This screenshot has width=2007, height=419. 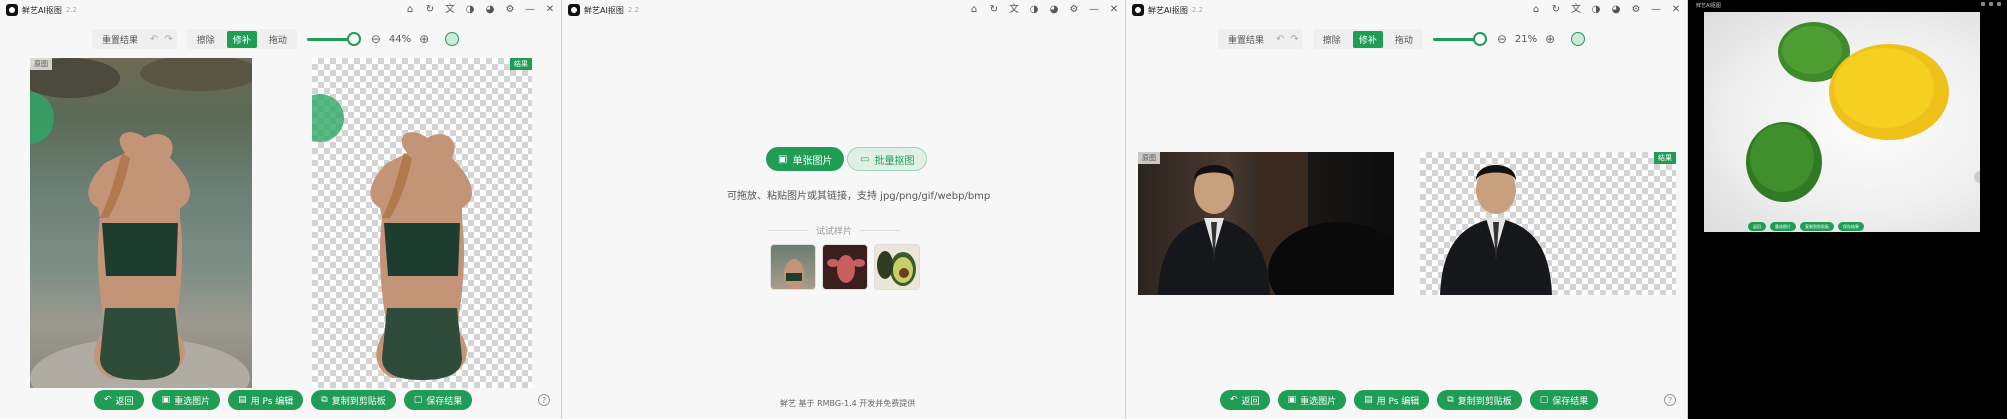 I want to click on fruit-photo, so click(x=1842, y=122).